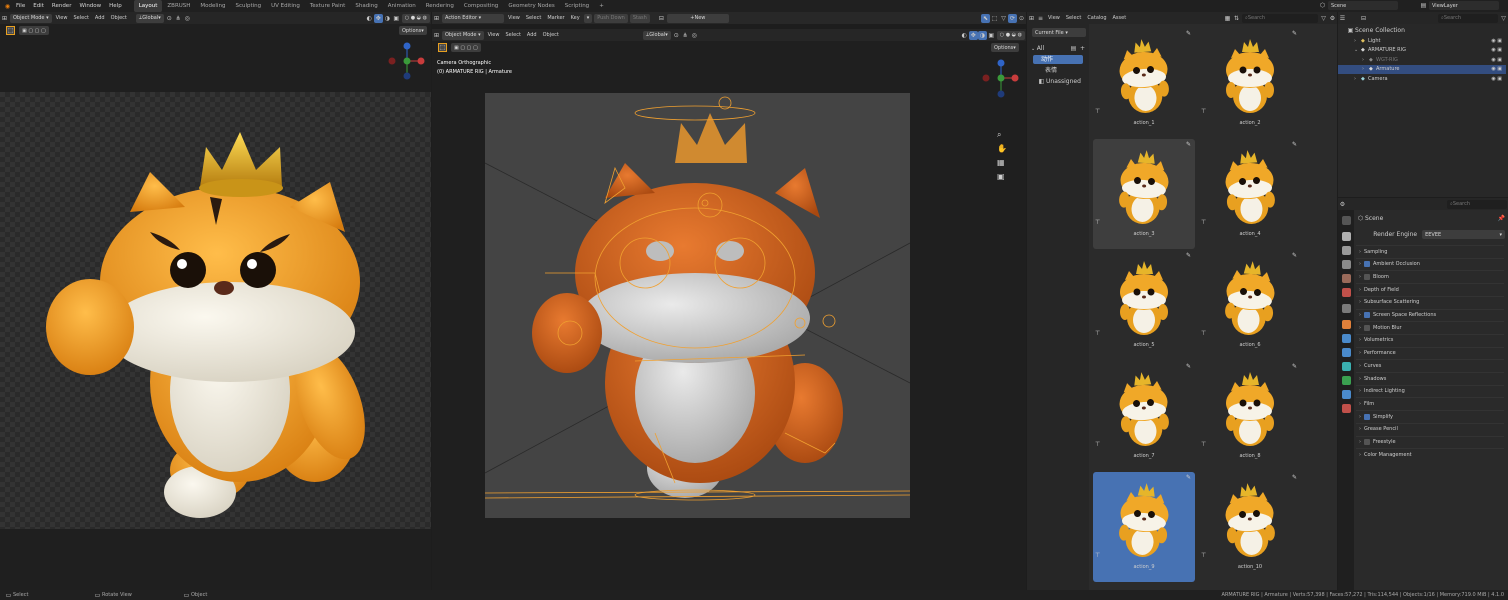 The image size is (1508, 600). What do you see at coordinates (1430, 263) in the screenshot?
I see `panel-ambient-occlusion: › Ambient Occlusion` at bounding box center [1430, 263].